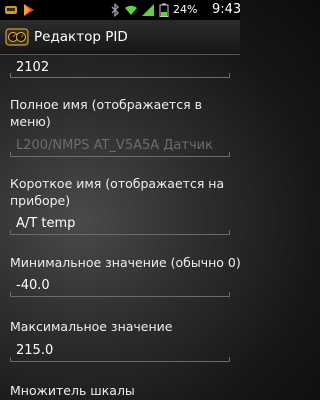 This screenshot has height=400, width=320. I want to click on notification-app-icon, so click(11, 10).